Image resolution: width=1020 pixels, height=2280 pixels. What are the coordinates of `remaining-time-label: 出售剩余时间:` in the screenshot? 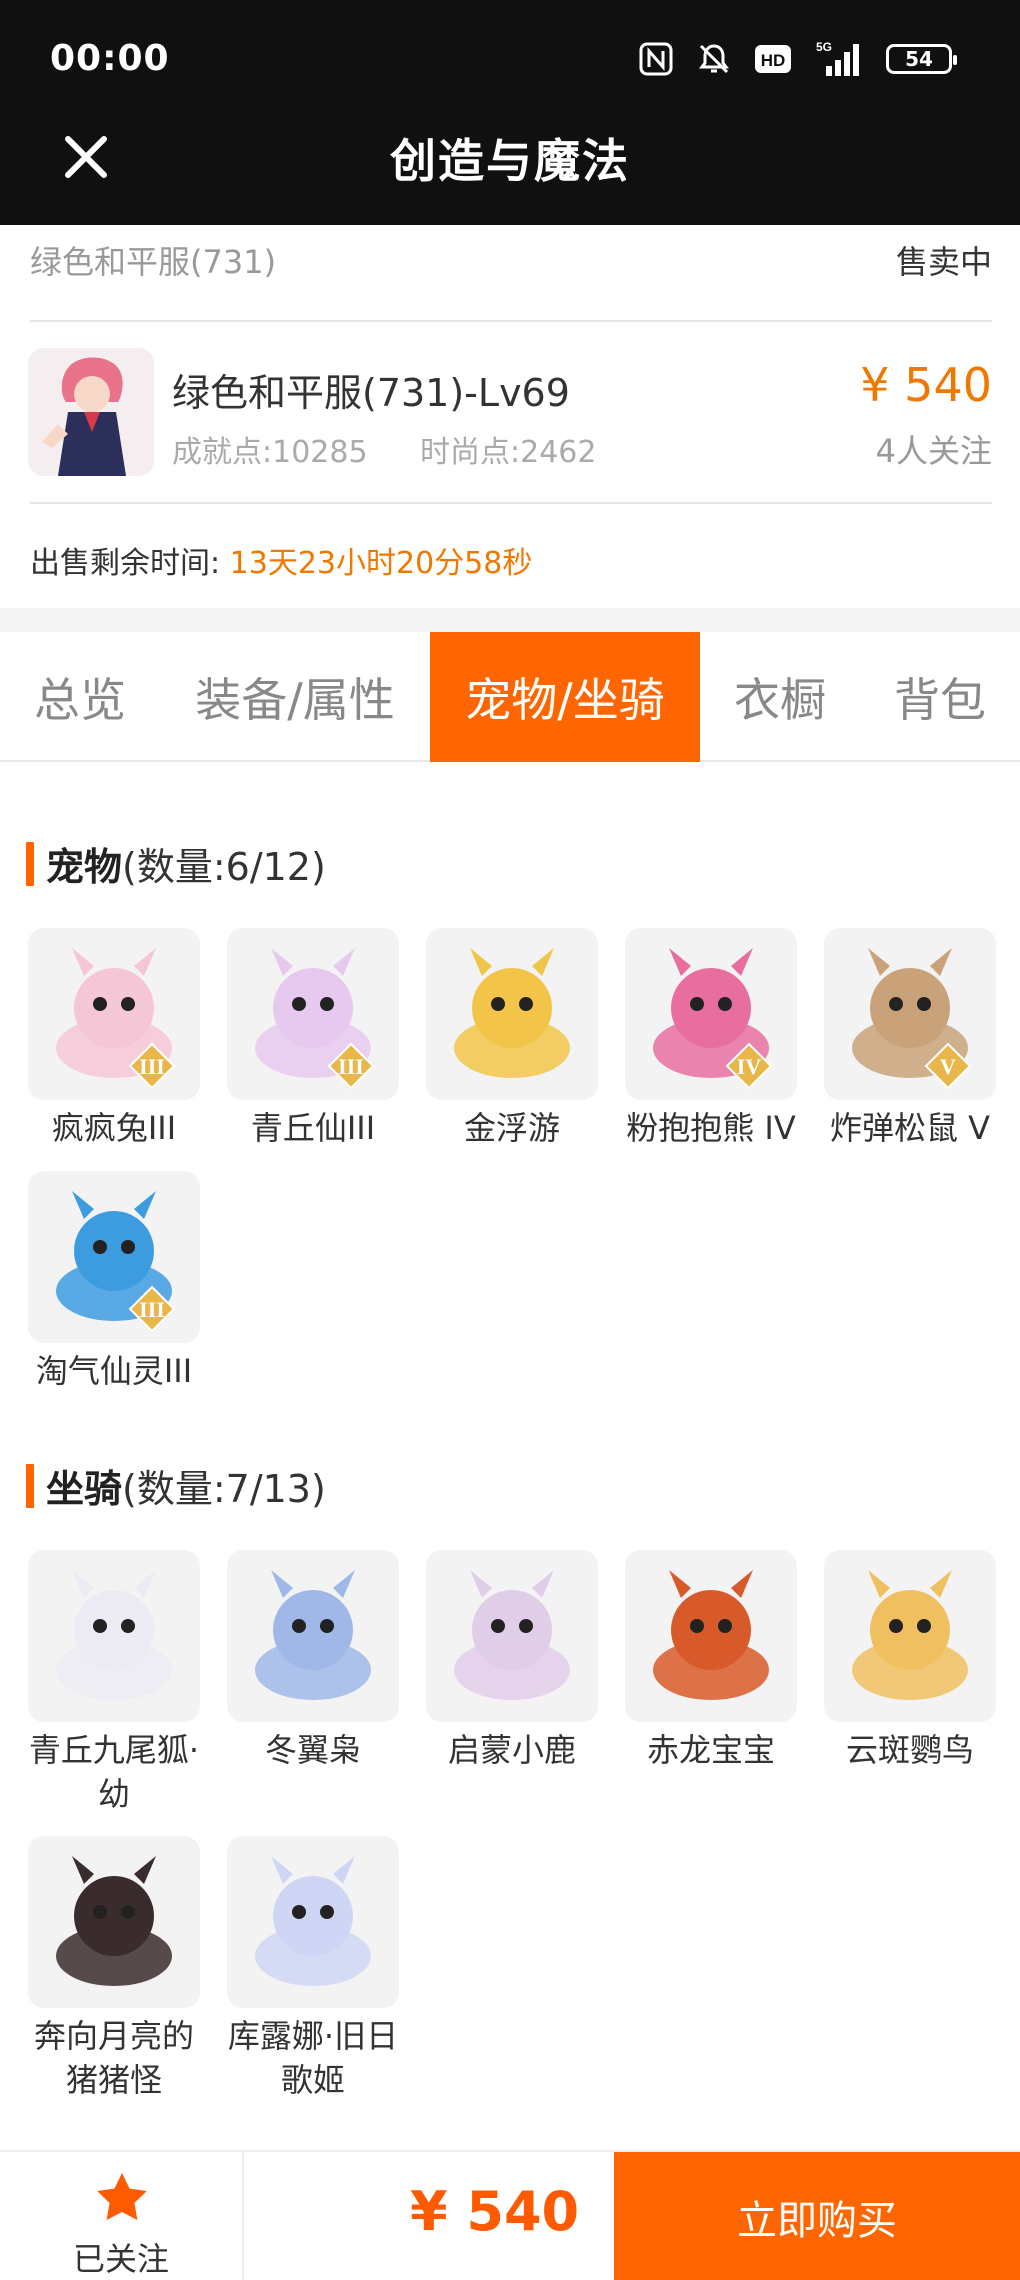 It's located at (125, 563).